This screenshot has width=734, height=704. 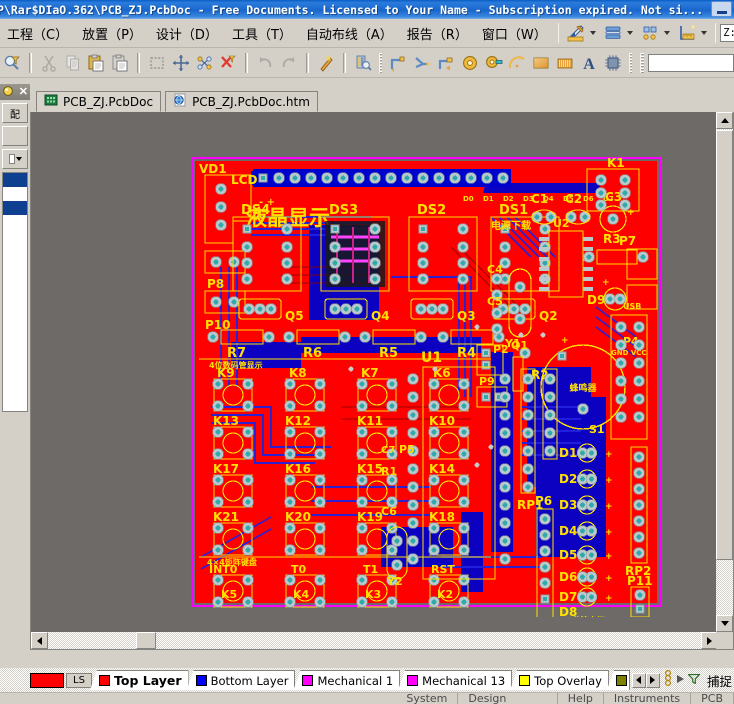 I want to click on snap-button: 捕捉, so click(x=719, y=680).